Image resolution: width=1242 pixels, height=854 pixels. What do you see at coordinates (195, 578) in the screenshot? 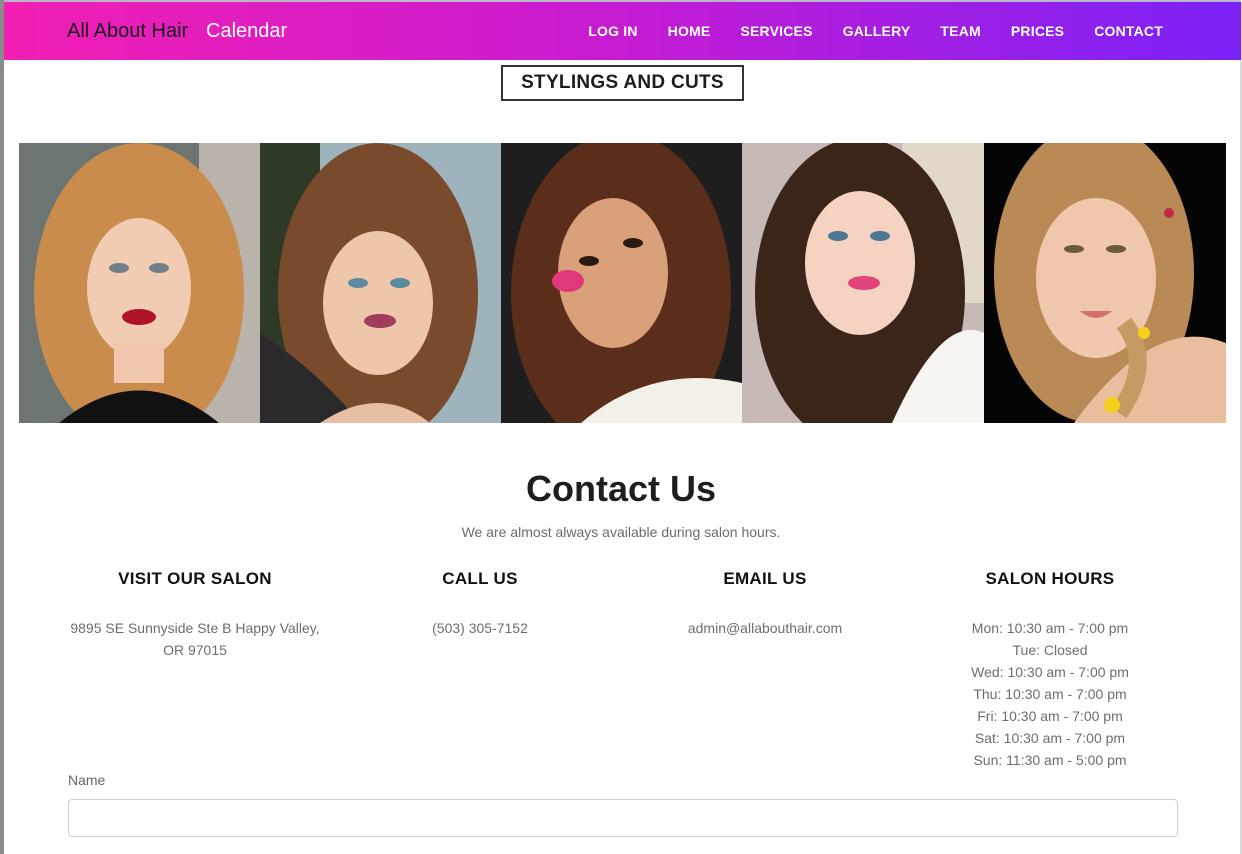
I see `visit-salon-heading: VISIT OUR SALON` at bounding box center [195, 578].